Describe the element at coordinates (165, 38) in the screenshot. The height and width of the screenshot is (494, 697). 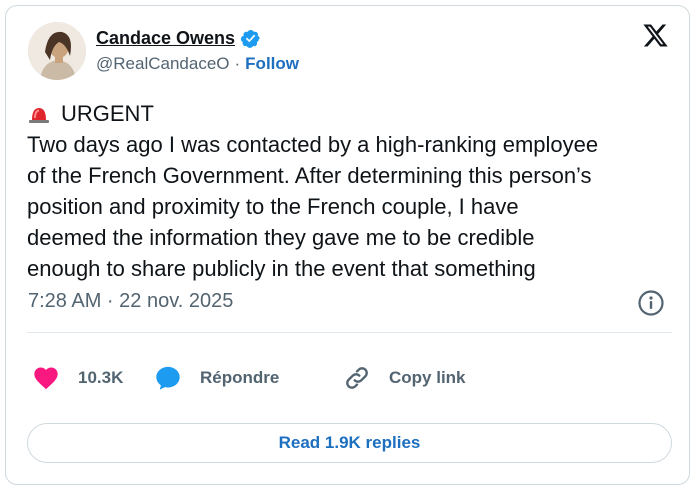
I see `author-name: Candace Owens` at that location.